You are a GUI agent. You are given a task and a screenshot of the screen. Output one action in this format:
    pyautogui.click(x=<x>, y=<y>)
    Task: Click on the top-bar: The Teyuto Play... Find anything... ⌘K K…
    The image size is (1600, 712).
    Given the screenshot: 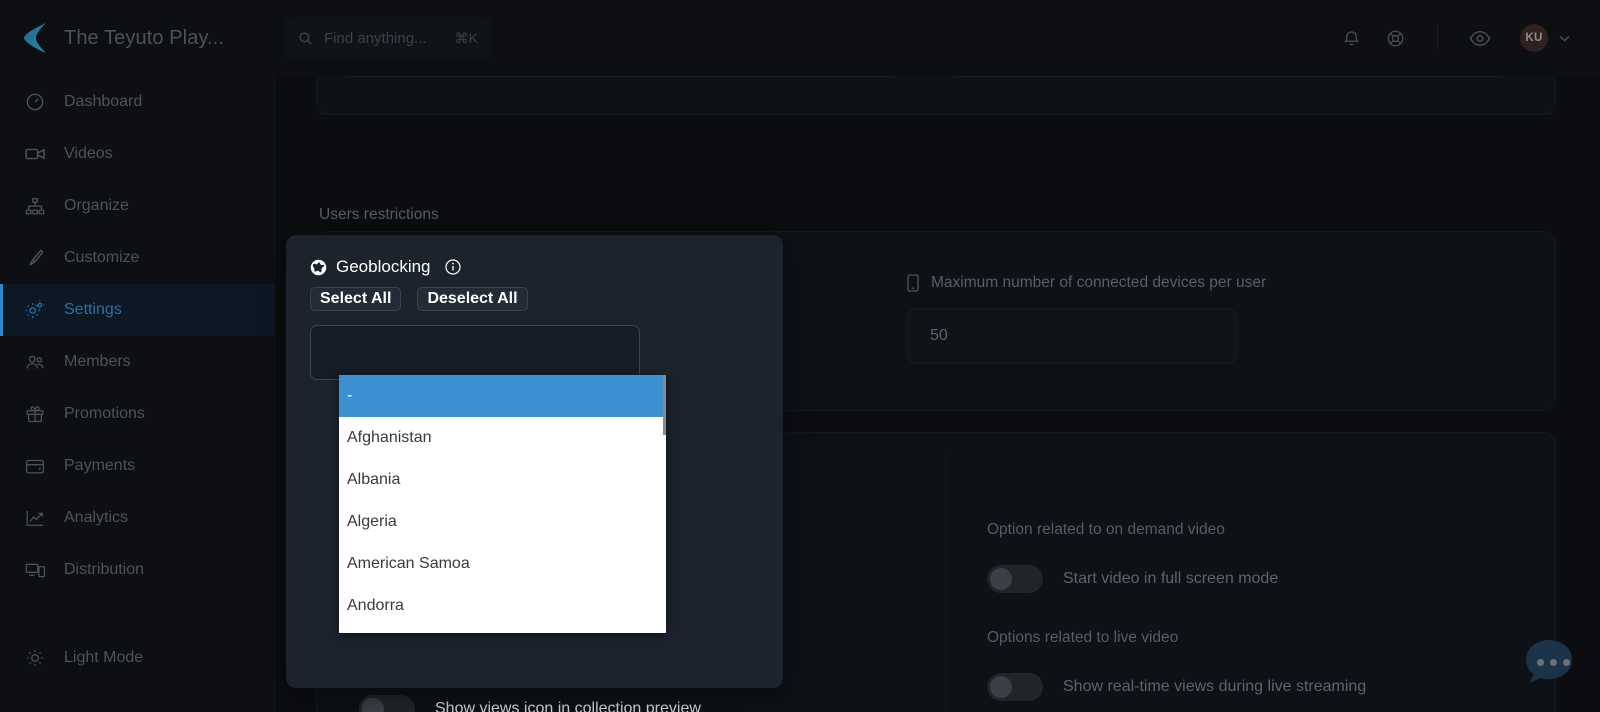 What is the action you would take?
    pyautogui.click(x=800, y=38)
    